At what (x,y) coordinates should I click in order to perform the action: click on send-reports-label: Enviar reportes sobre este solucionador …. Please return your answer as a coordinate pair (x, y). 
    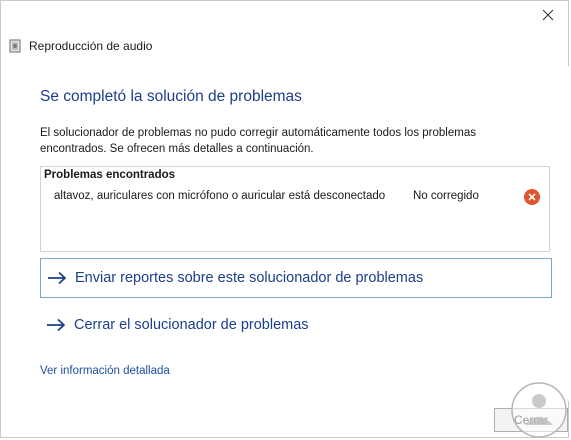
    Looking at the image, I should click on (249, 278).